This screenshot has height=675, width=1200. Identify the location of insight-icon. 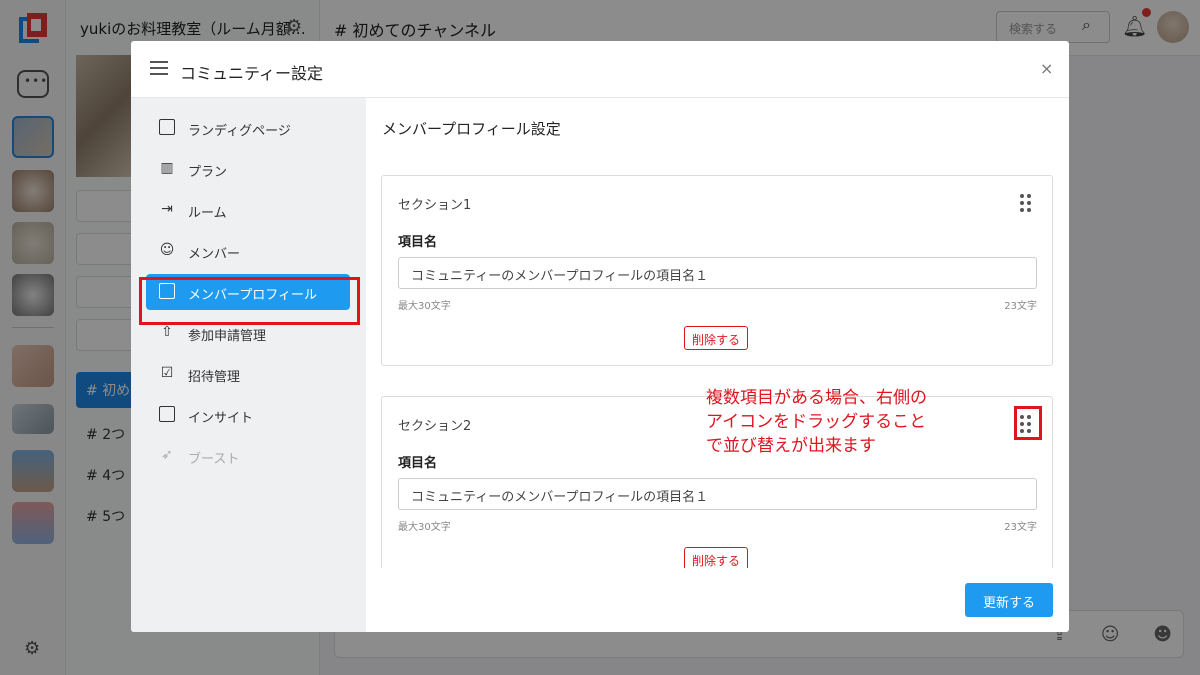
(167, 414).